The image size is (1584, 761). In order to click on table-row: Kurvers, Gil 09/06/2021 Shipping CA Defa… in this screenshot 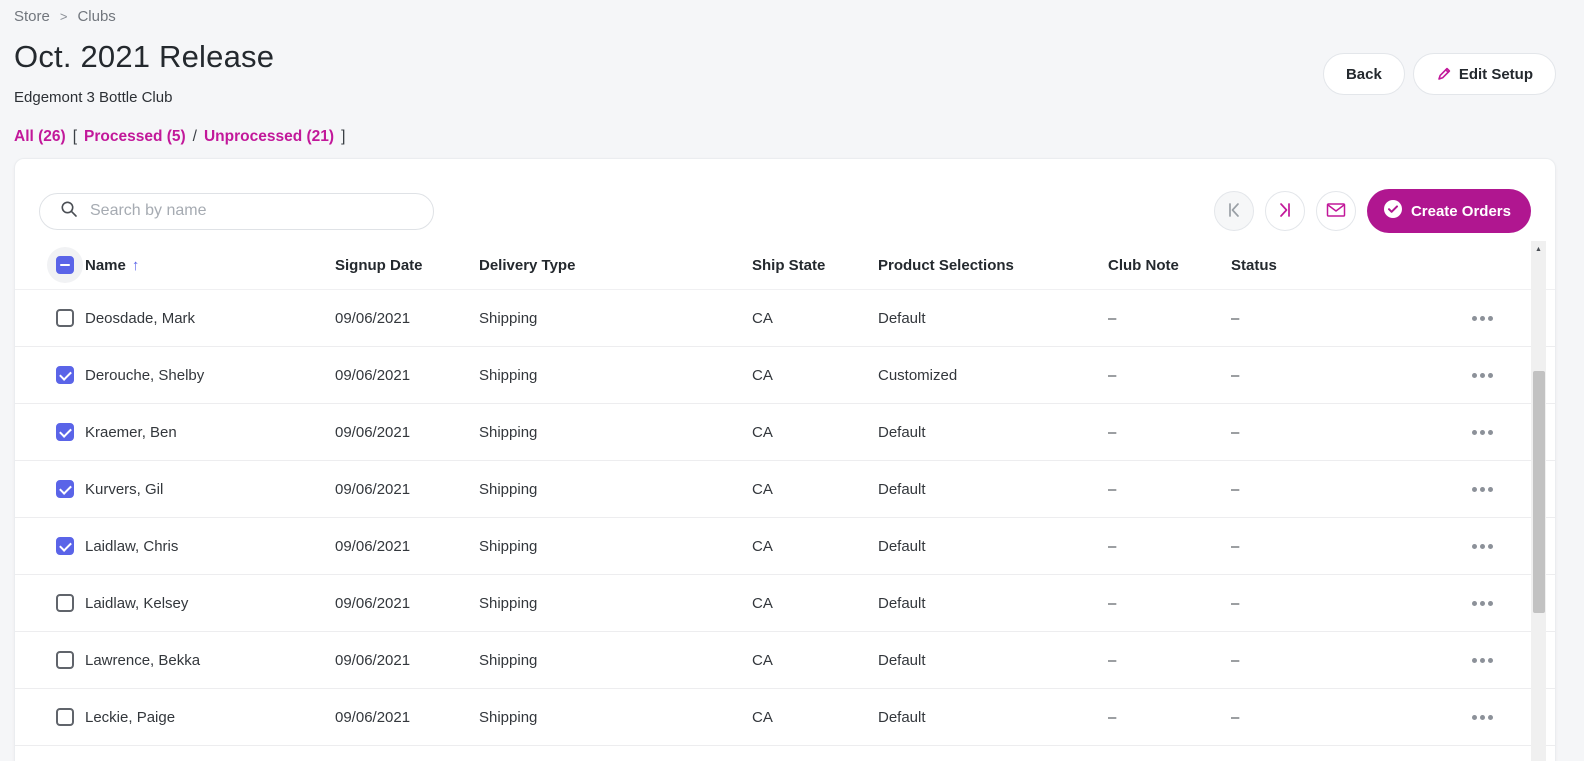, I will do `click(785, 489)`.